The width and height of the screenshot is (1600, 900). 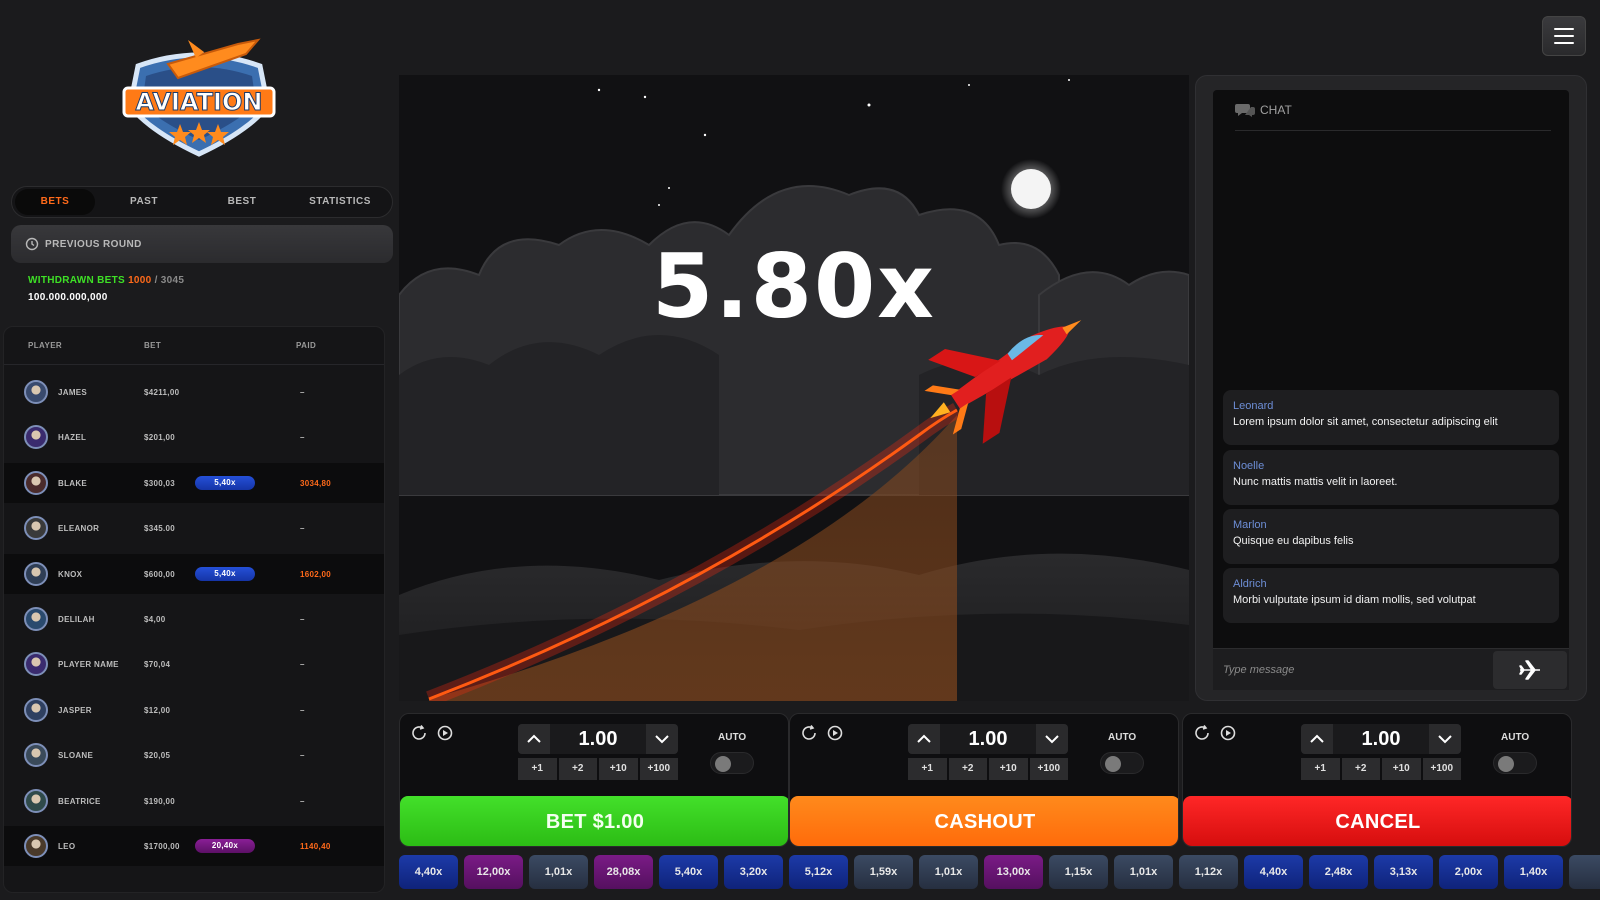 I want to click on chat-text: Quisque eu dapibus felis, so click(x=1293, y=541).